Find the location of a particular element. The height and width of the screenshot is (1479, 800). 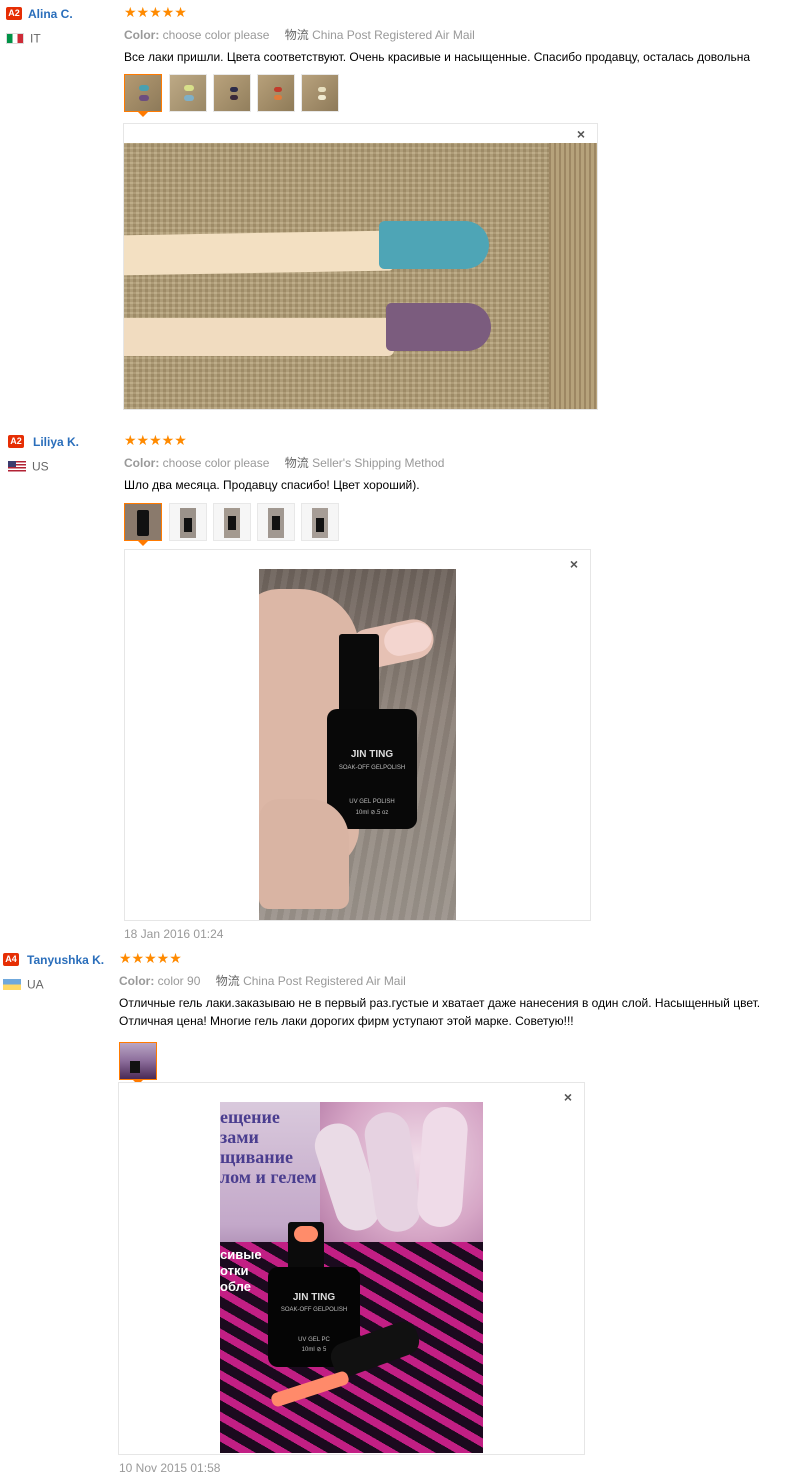

bottle-label: UV GEL POLISH is located at coordinates (372, 802).